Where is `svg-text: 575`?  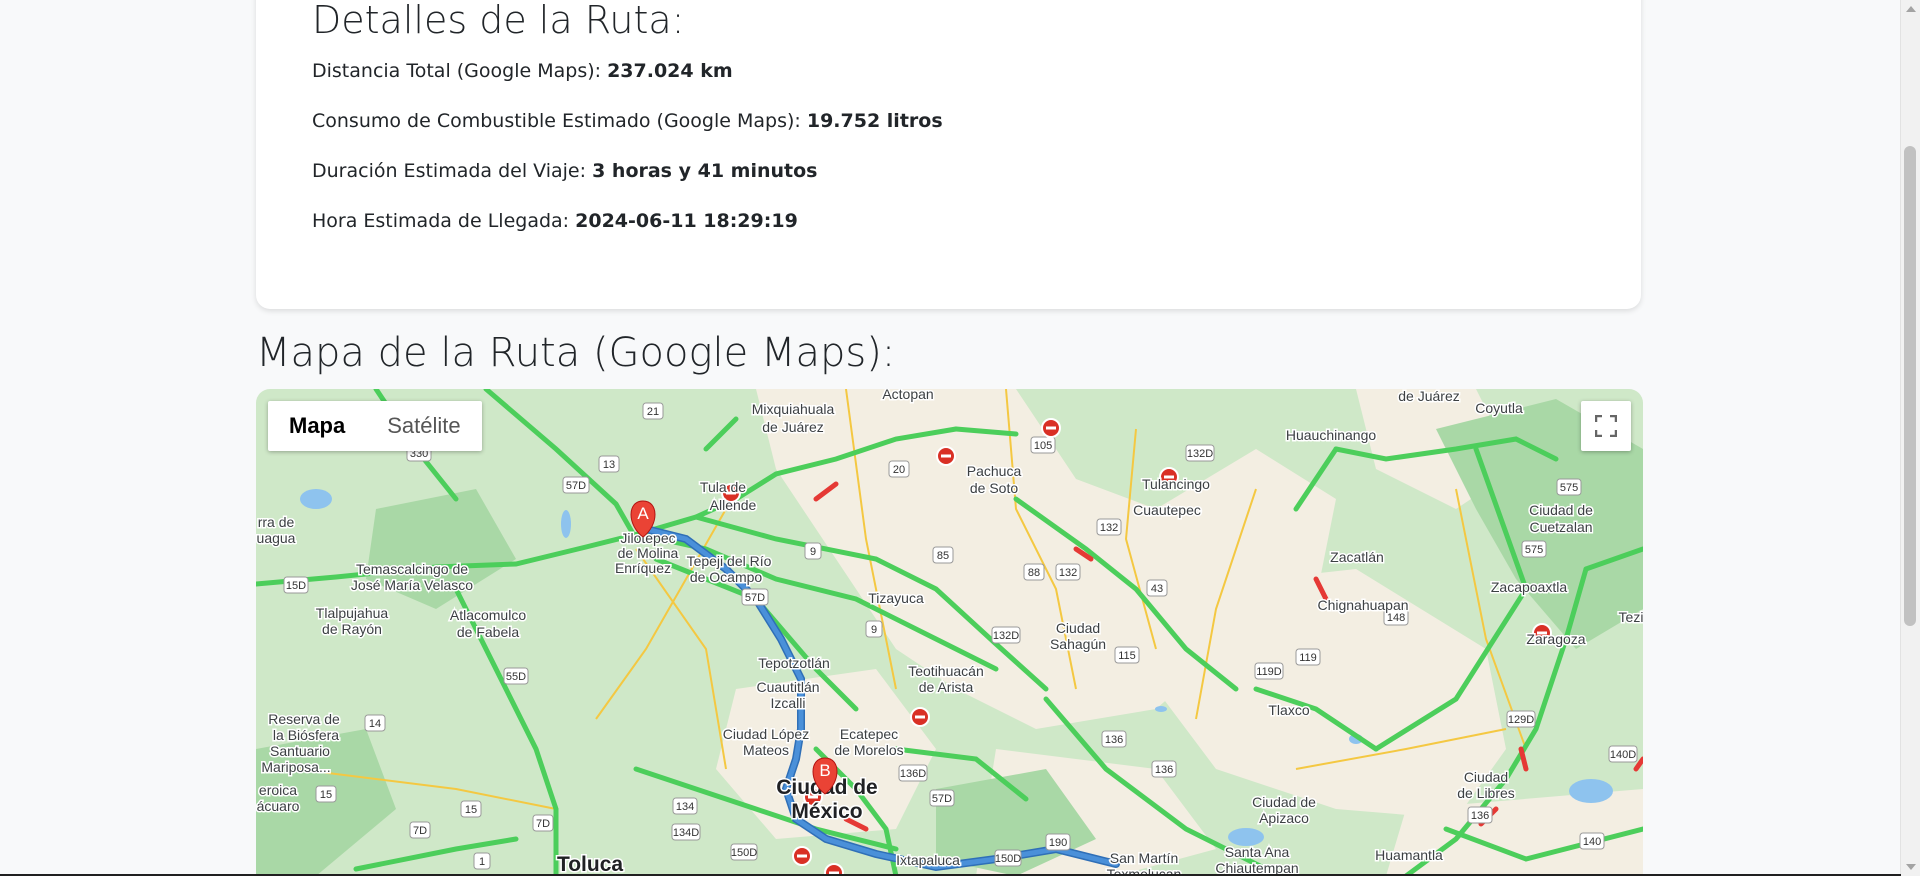 svg-text: 575 is located at coordinates (1534, 550).